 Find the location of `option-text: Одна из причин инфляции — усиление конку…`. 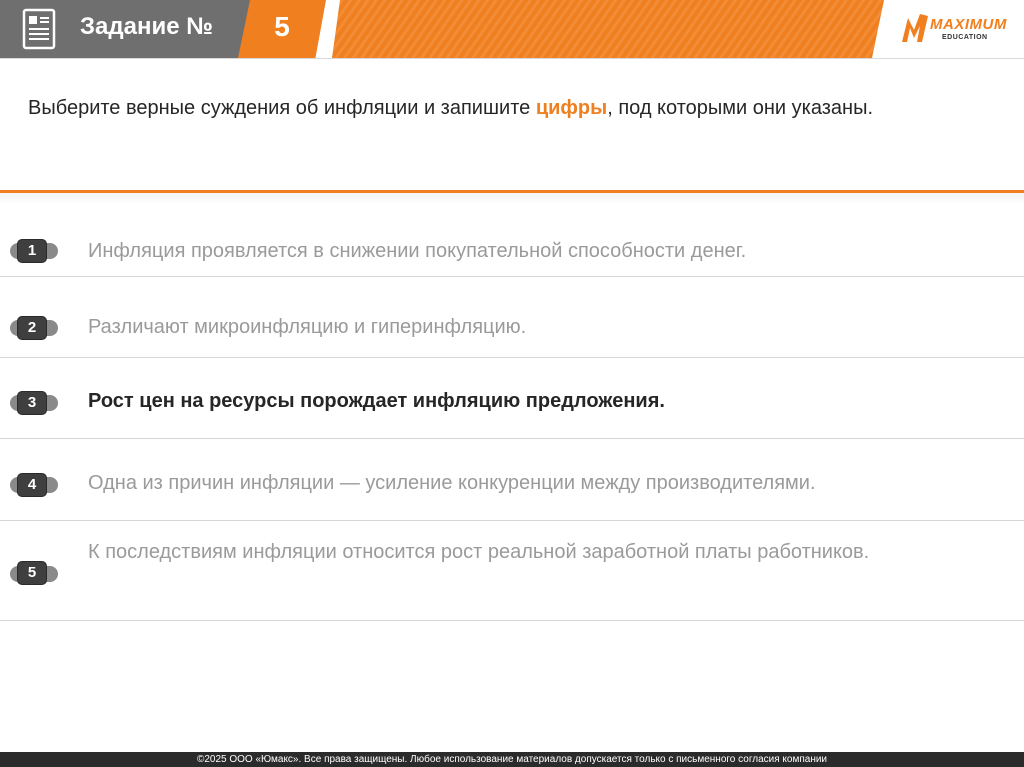

option-text: Одна из причин инфляции — усиление конку… is located at coordinates (452, 483).